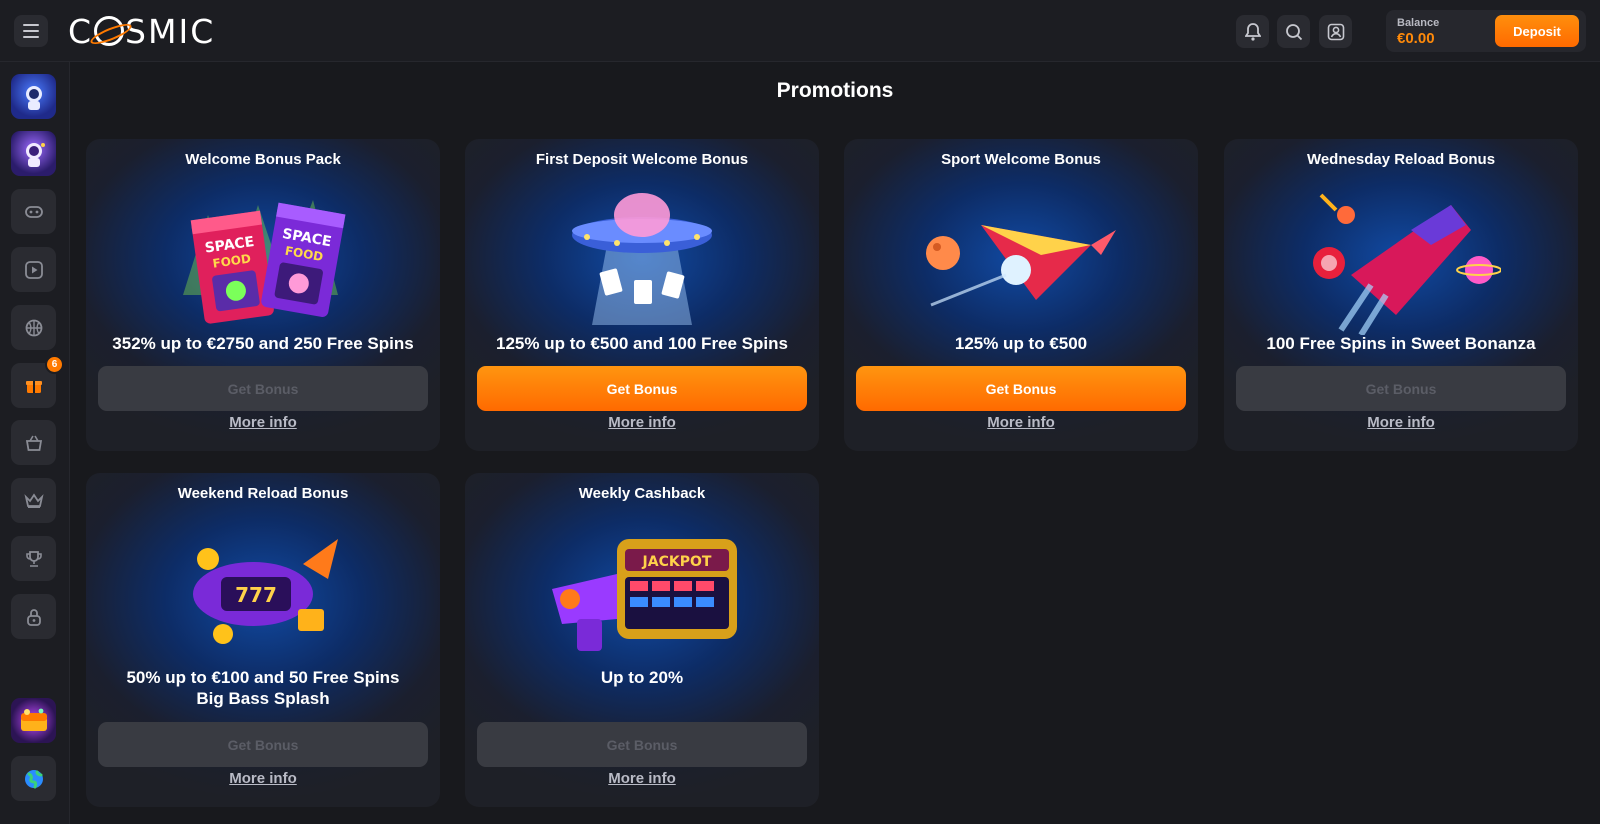  Describe the element at coordinates (677, 562) in the screenshot. I see `svg-text: JACKPOT` at that location.